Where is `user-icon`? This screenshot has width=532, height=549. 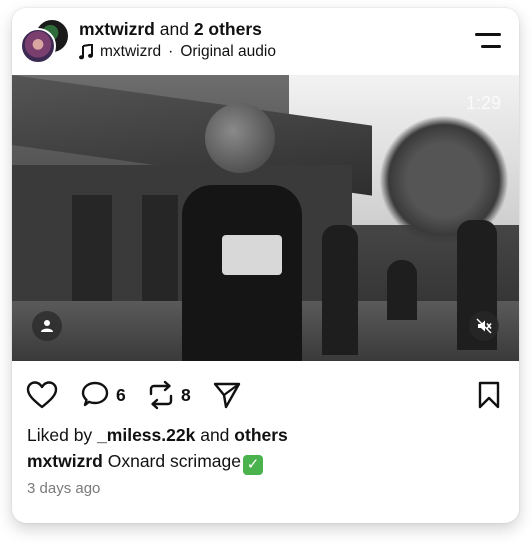 user-icon is located at coordinates (47, 326).